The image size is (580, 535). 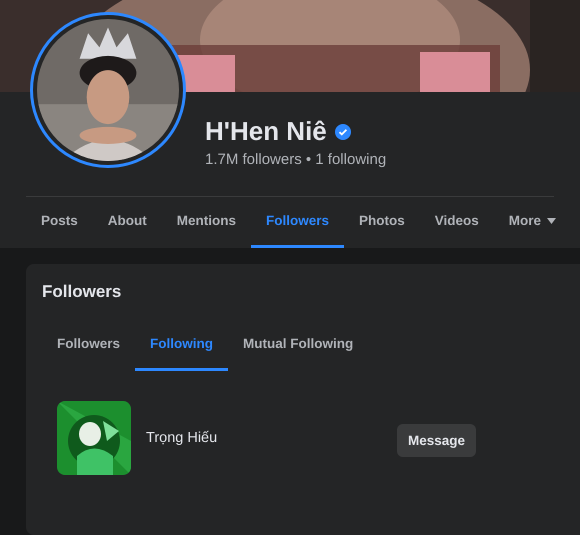 What do you see at coordinates (206, 222) in the screenshot?
I see `profile-tab: Mentions` at bounding box center [206, 222].